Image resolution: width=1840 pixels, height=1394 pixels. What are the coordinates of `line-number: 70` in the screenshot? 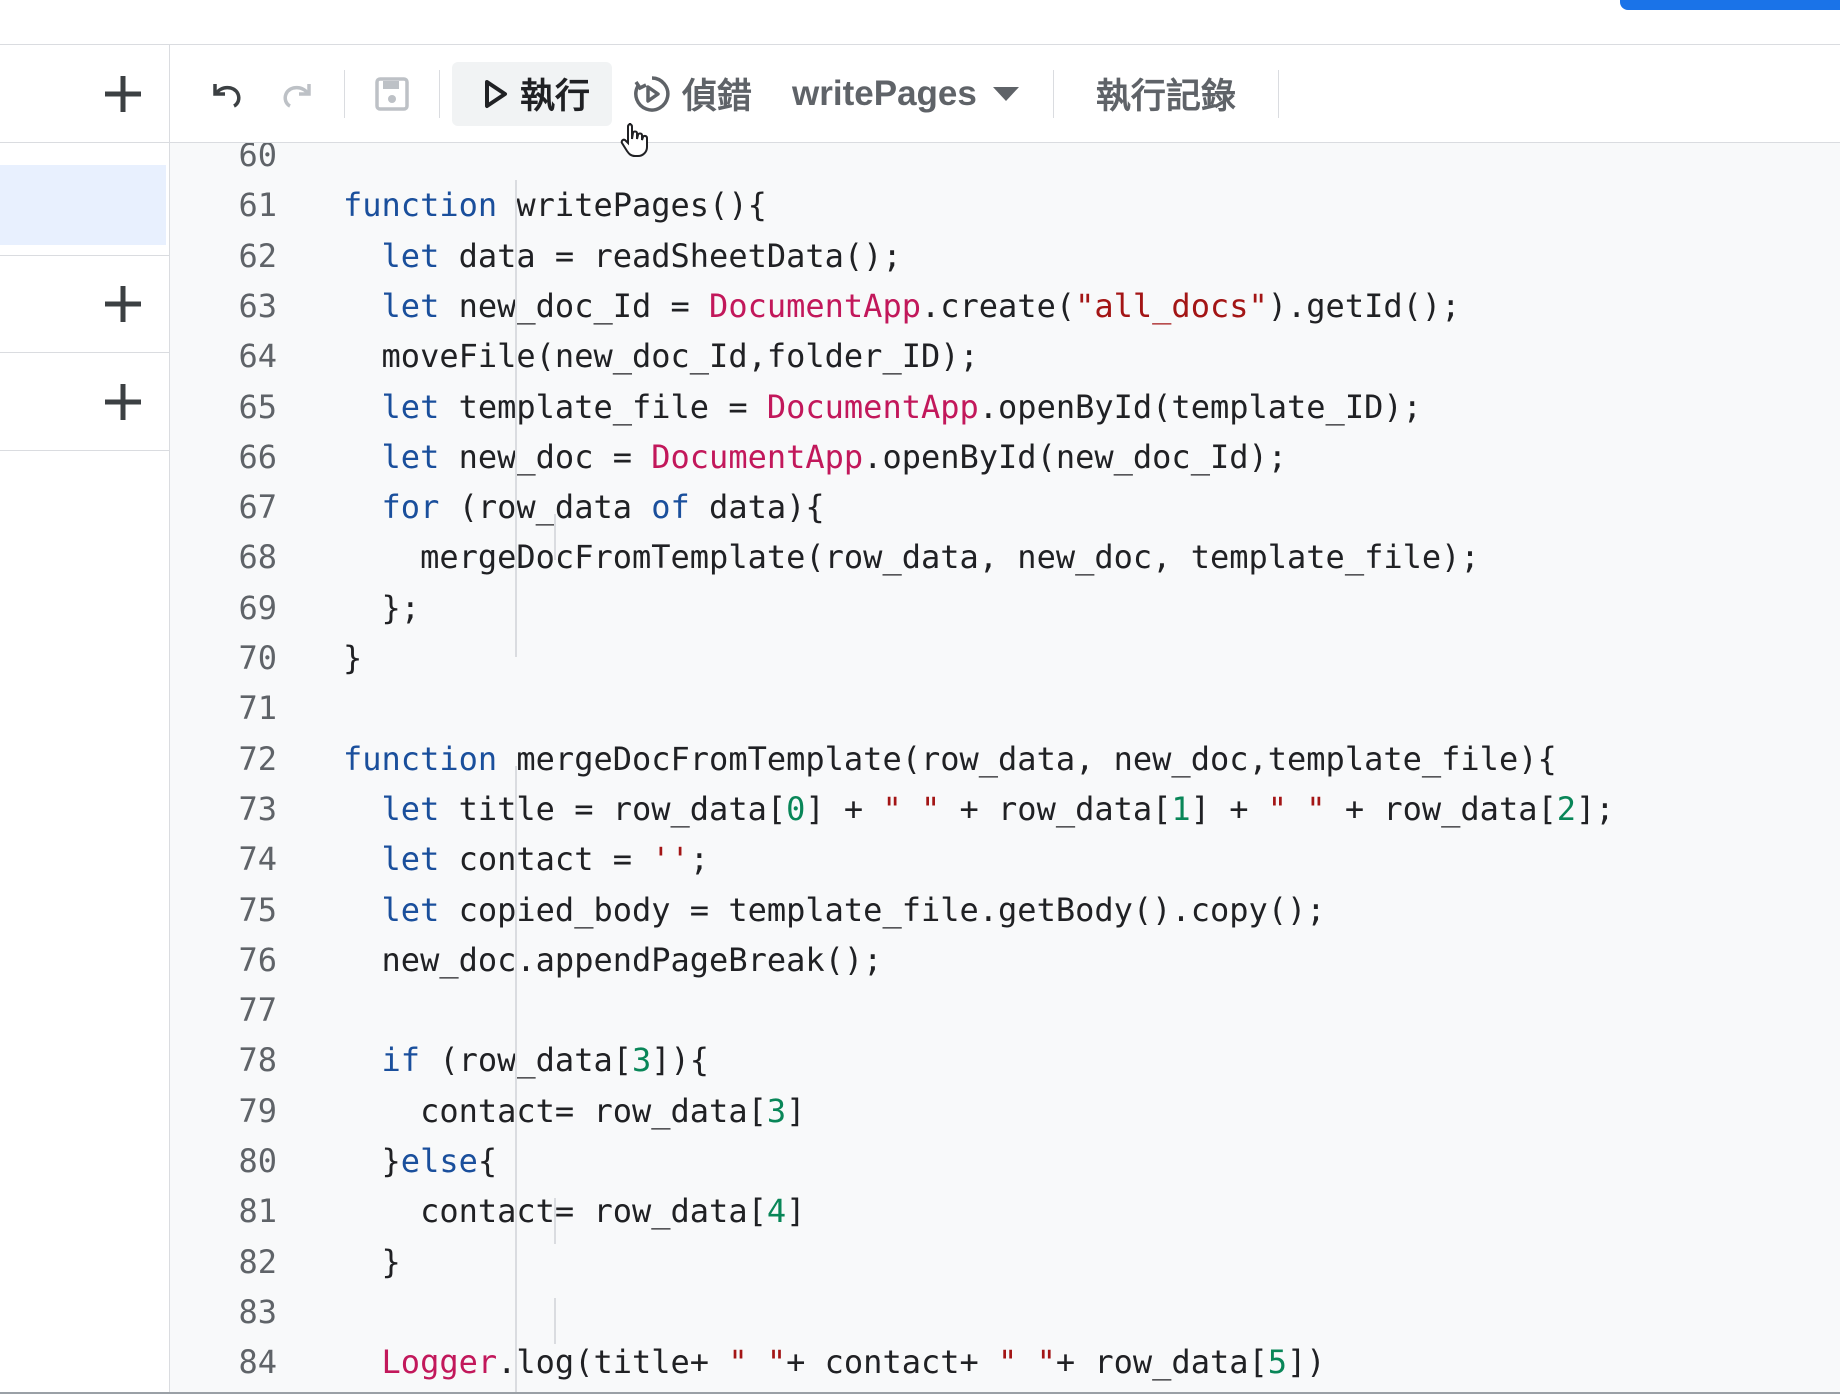 It's located at (257, 658).